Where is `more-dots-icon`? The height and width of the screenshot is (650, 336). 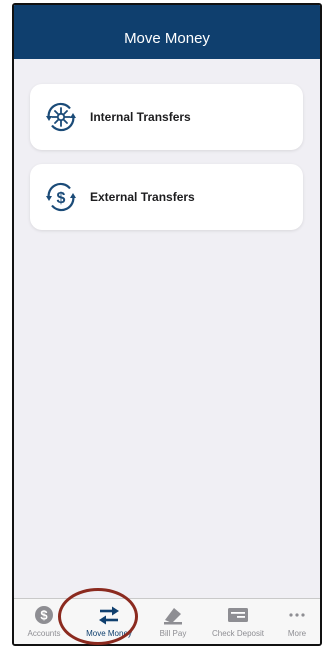 more-dots-icon is located at coordinates (297, 615).